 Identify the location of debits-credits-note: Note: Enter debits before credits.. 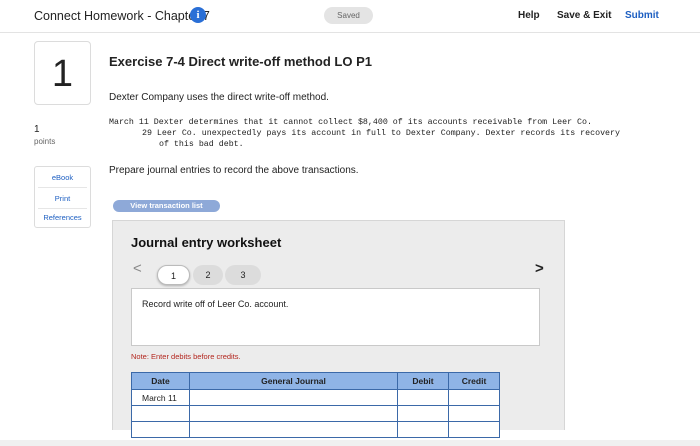
(186, 356).